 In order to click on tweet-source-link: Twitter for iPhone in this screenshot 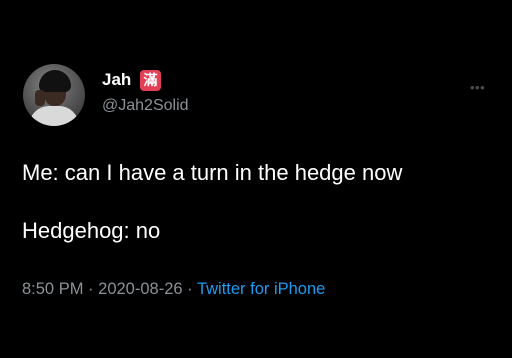, I will do `click(261, 289)`.